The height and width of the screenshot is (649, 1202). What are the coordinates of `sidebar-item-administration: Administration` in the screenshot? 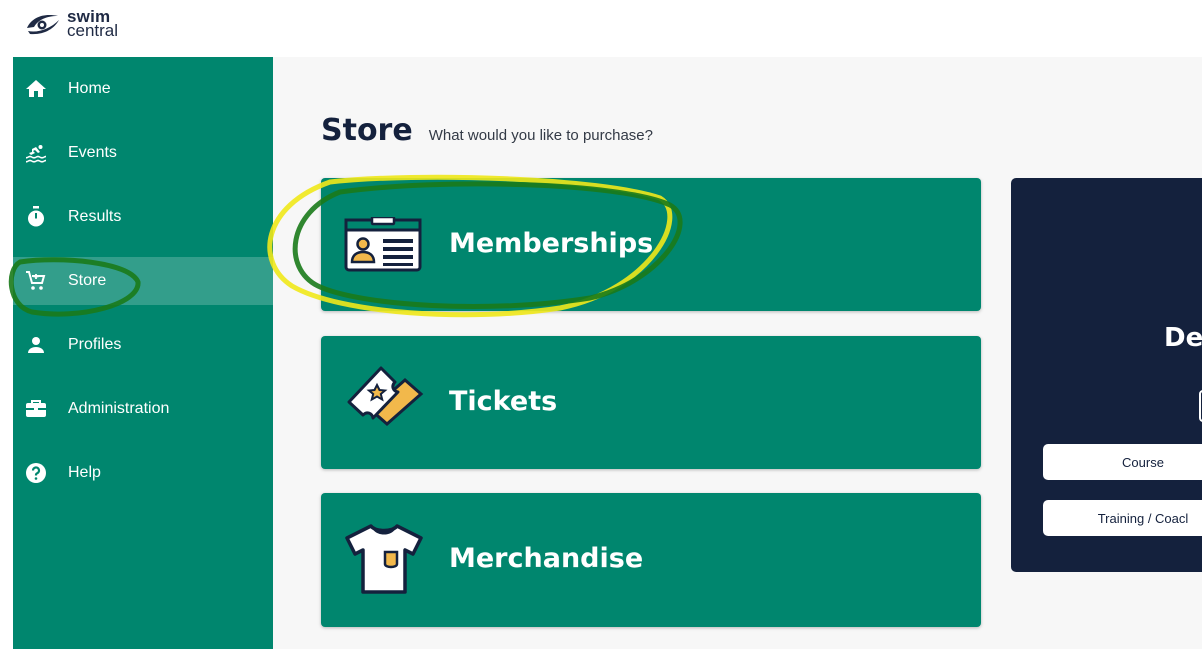 It's located at (143, 409).